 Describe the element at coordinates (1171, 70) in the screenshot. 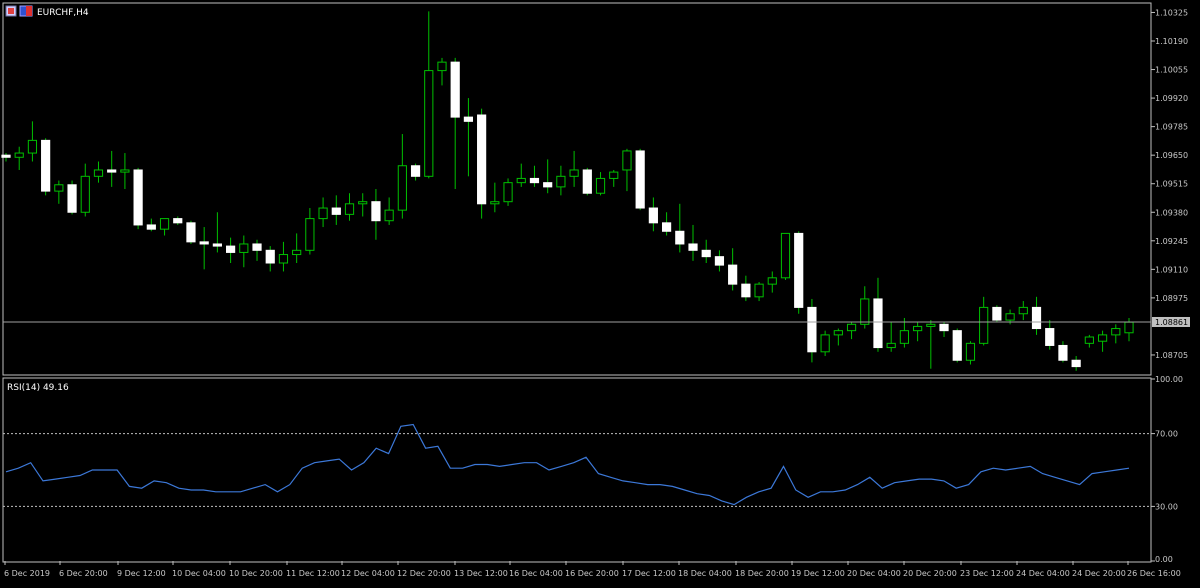

I see `price-tick-label: 1.10055` at that location.